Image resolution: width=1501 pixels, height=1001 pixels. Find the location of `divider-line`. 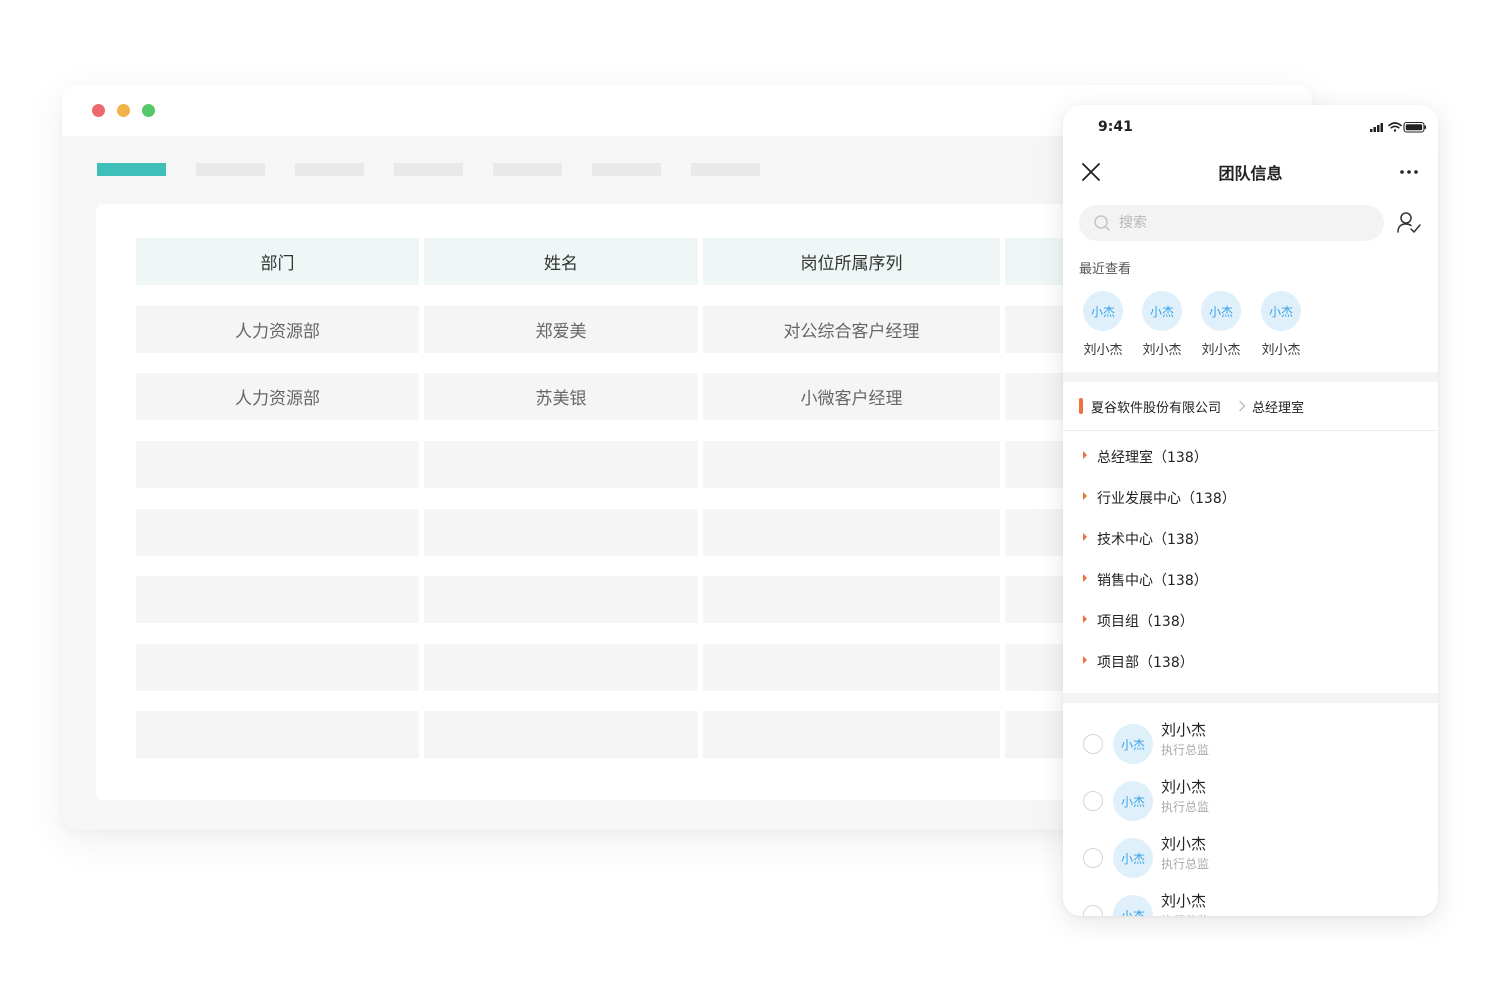

divider-line is located at coordinates (1250, 430).